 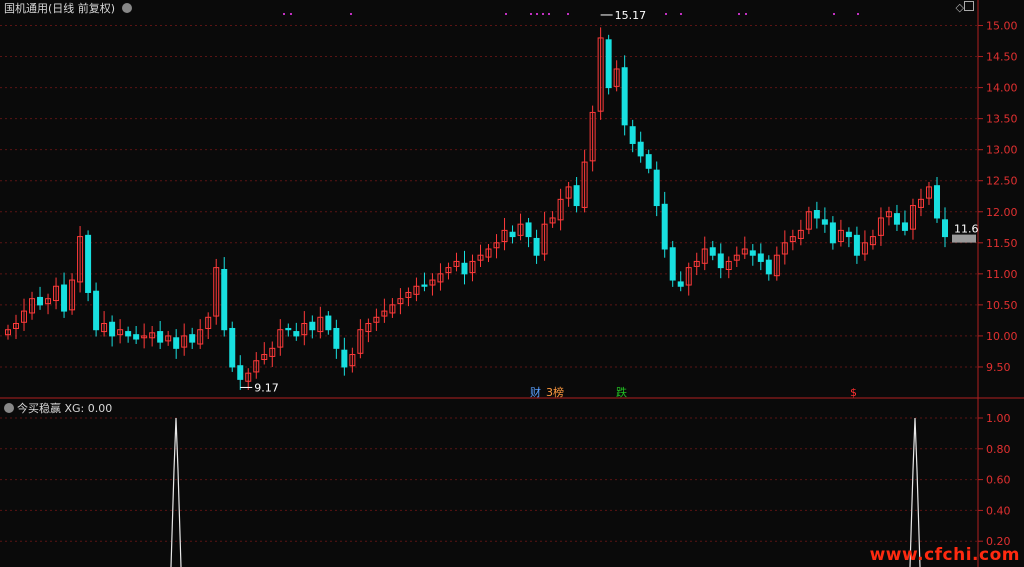 What do you see at coordinates (1002, 336) in the screenshot?
I see `price-tick-label: 10.00` at bounding box center [1002, 336].